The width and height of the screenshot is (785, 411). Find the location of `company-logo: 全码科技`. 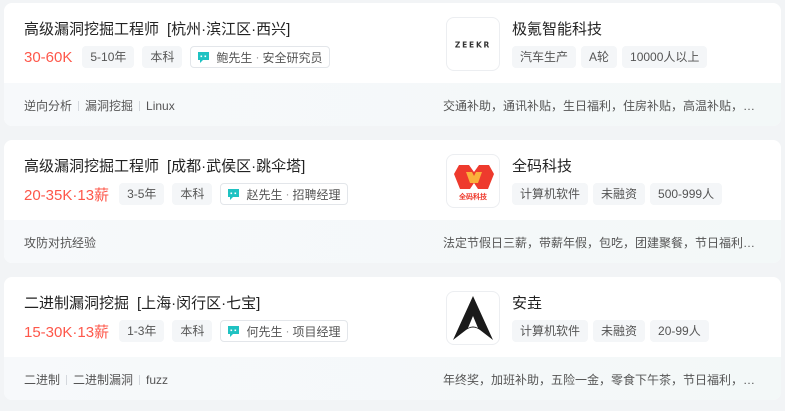

company-logo: 全码科技 is located at coordinates (473, 181).